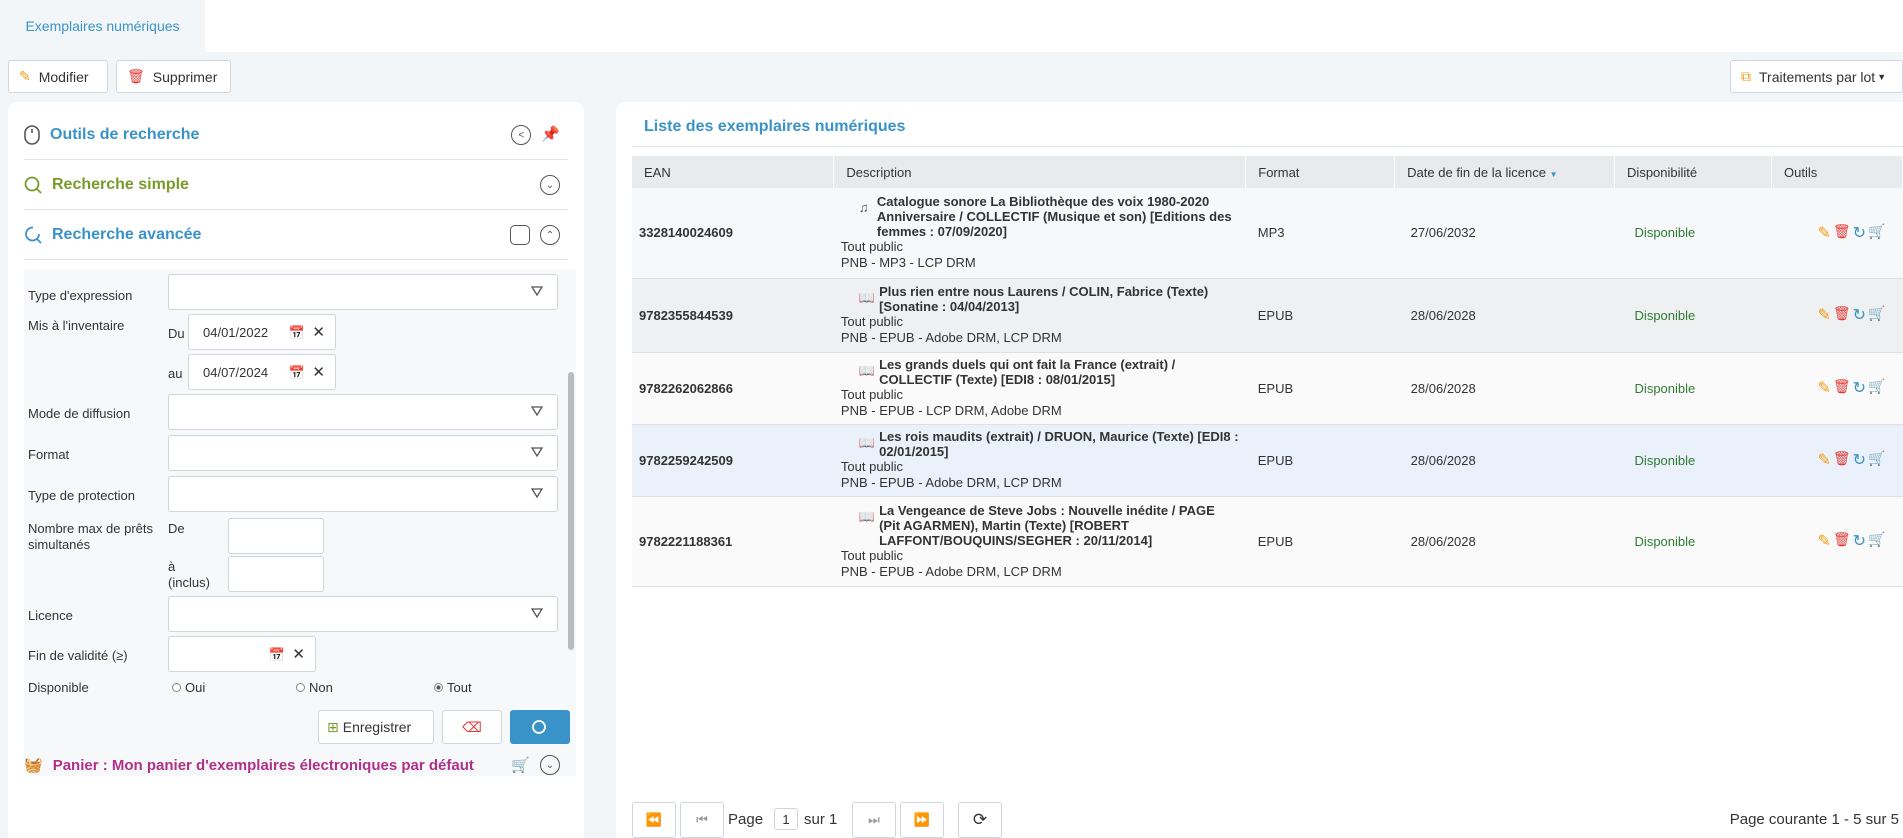 This screenshot has height=838, width=1903. I want to click on col-ean: EAN, so click(733, 172).